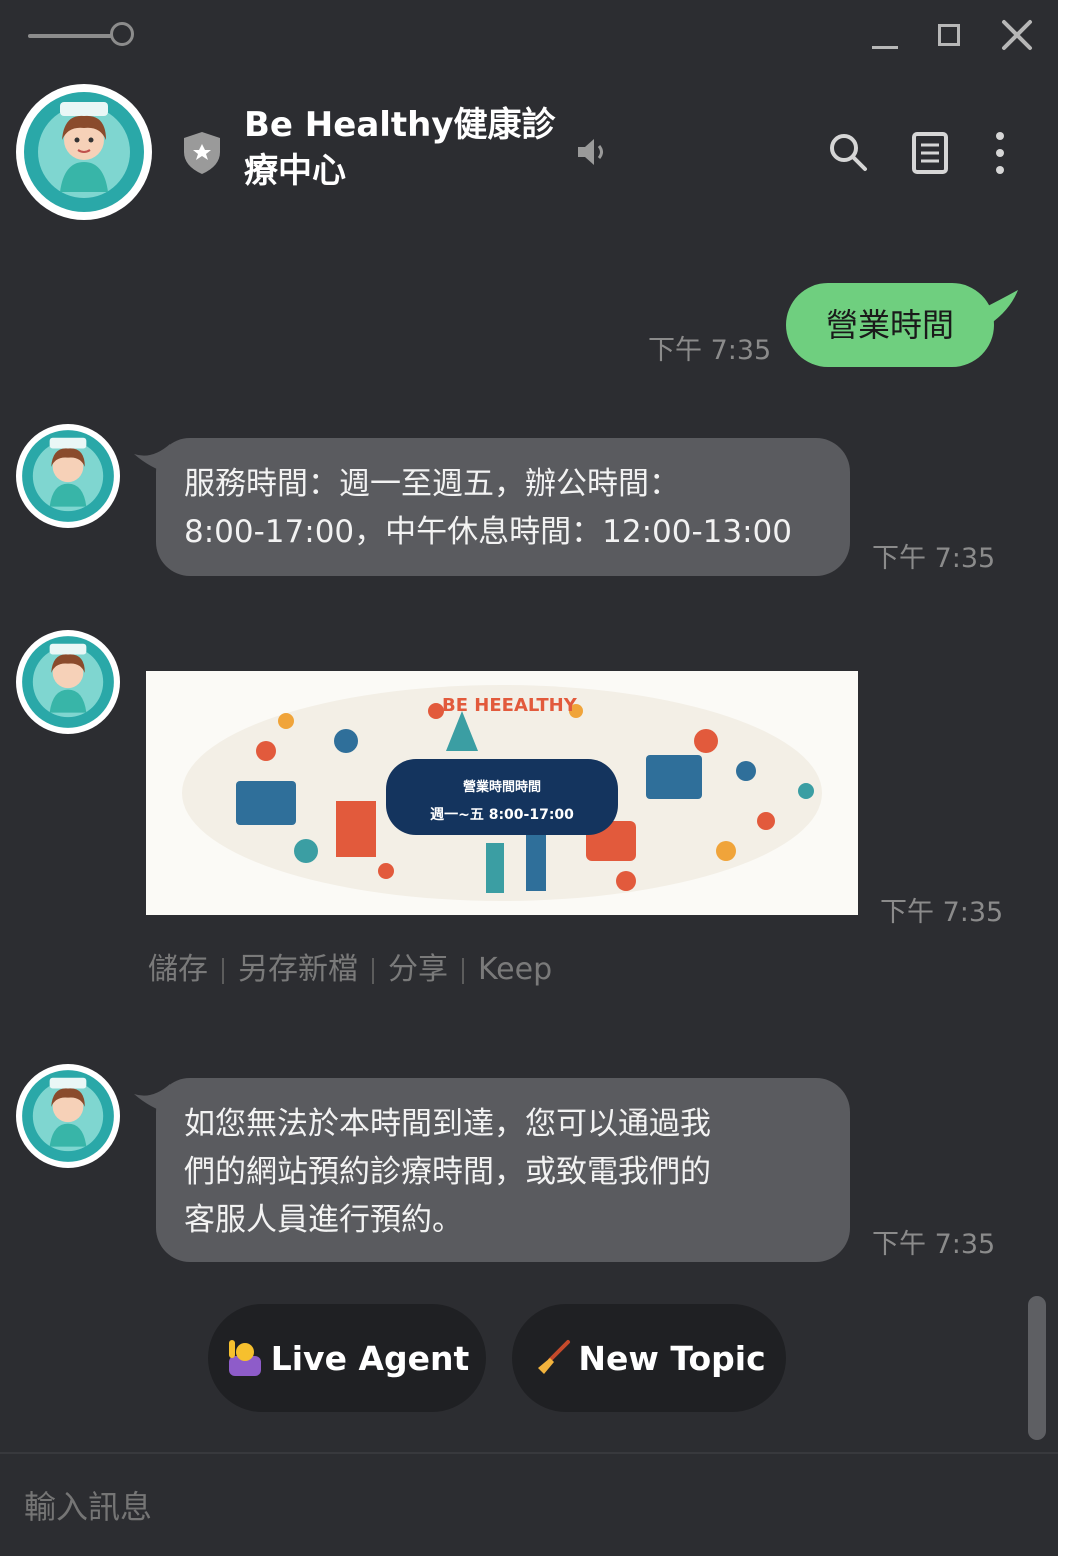  What do you see at coordinates (122, 34) in the screenshot?
I see `opacity-slider-knob` at bounding box center [122, 34].